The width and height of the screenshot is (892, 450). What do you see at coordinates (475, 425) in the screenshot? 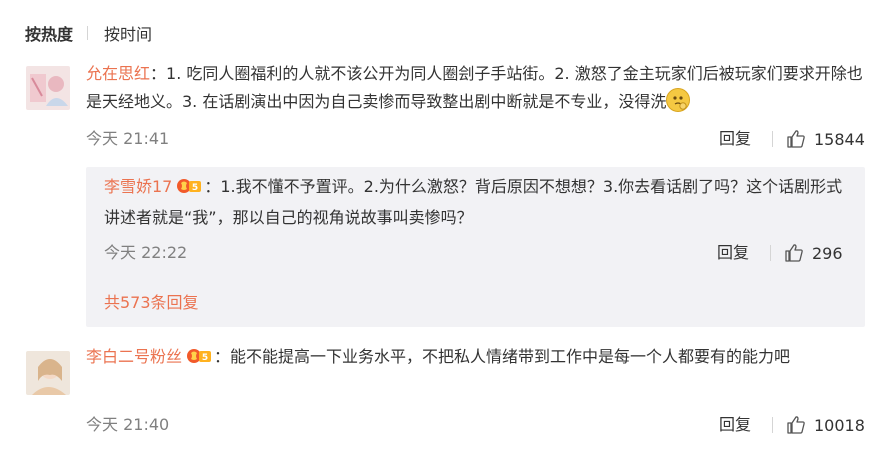
I see `comment-meta: 今天 21:40 回复 10018` at bounding box center [475, 425].